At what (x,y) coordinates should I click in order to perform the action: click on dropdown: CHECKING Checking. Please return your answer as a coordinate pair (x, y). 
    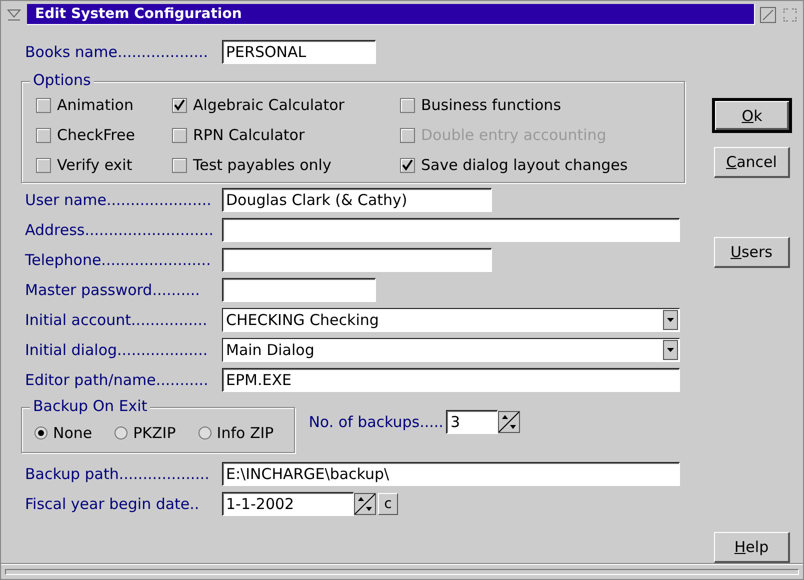
    Looking at the image, I should click on (451, 320).